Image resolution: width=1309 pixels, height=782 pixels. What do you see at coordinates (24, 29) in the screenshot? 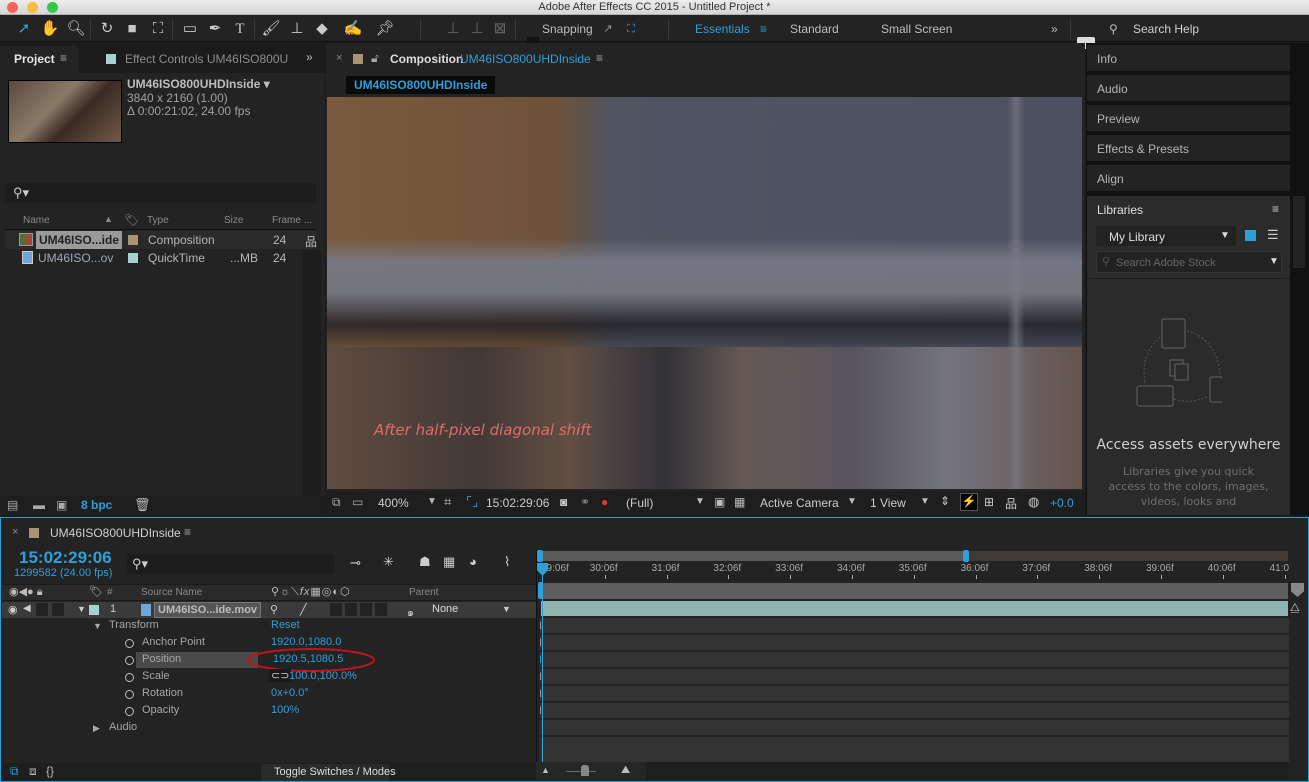
I see `selection-tool-icon: ➚` at bounding box center [24, 29].